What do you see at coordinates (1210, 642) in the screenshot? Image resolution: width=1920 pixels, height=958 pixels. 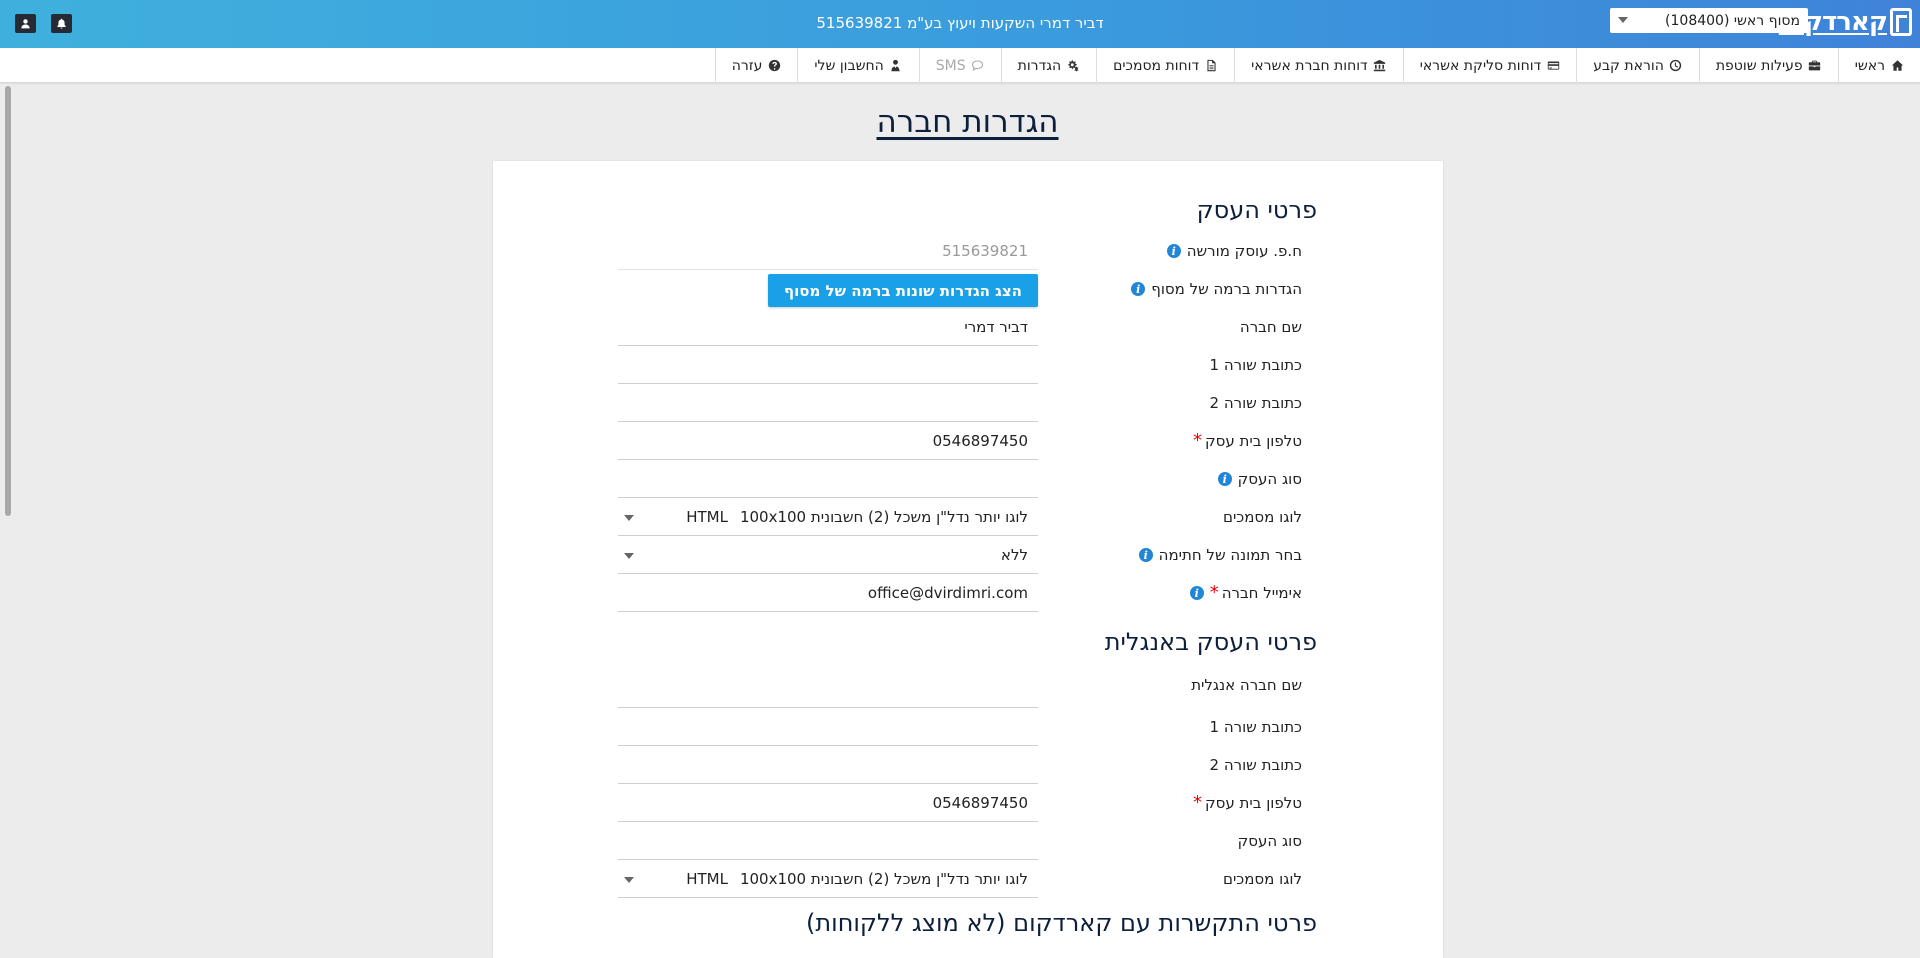 I see `section-title-business-en: פרטי העסק באנגלית` at bounding box center [1210, 642].